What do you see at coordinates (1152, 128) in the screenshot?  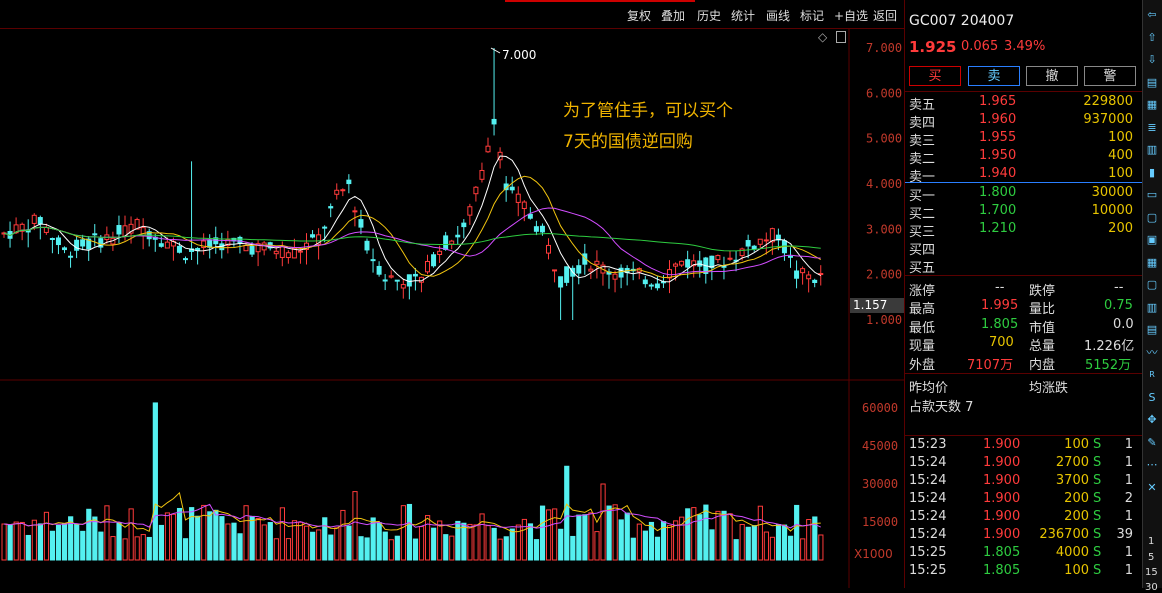 I see `list-icon: ≣` at bounding box center [1152, 128].